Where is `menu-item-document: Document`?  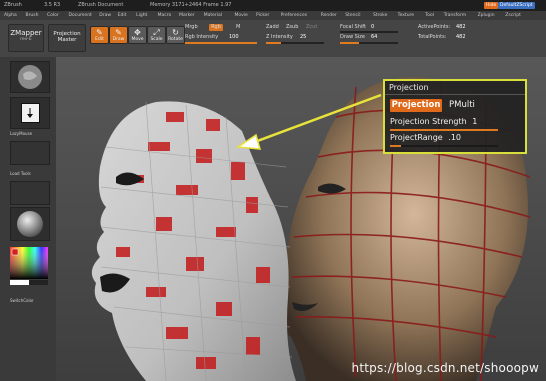
menu-item-document: Document is located at coordinates (80, 15).